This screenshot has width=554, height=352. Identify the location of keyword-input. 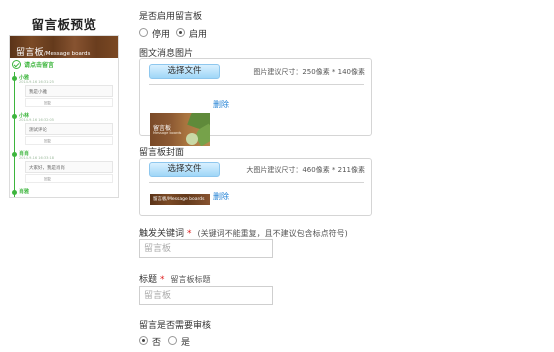
(206, 248).